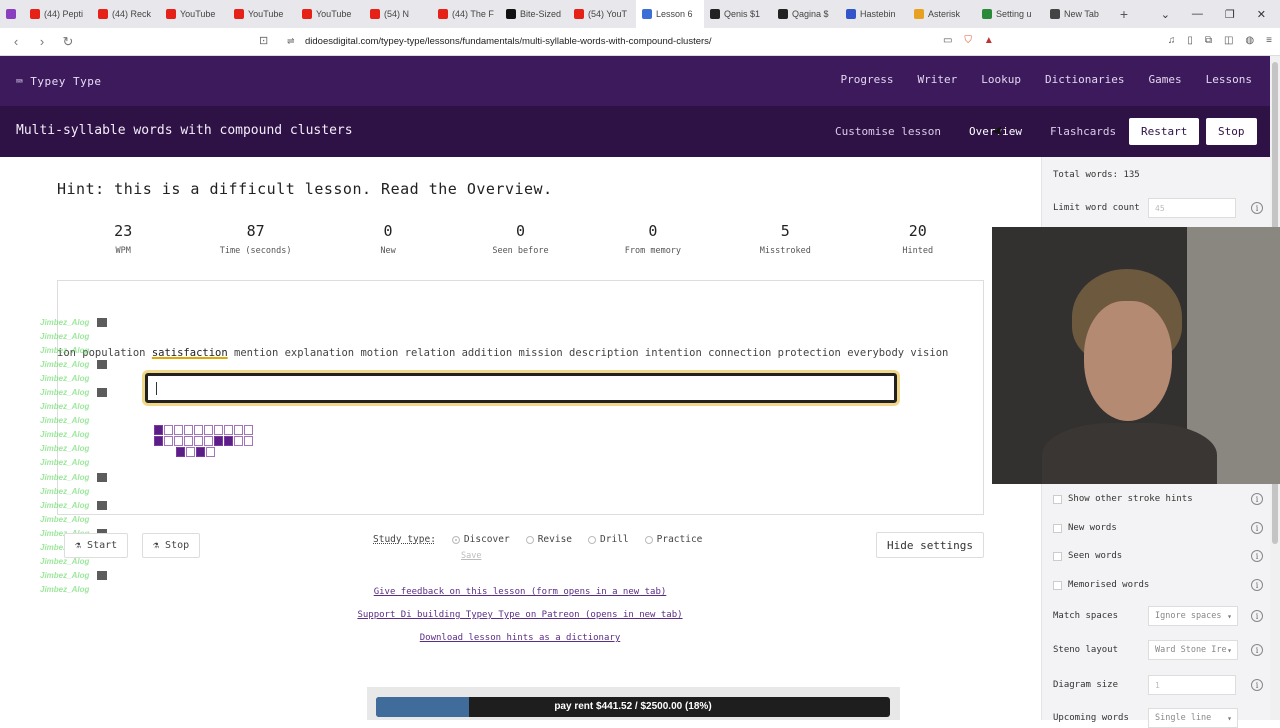  I want to click on browser-tab: (54) YouT, so click(602, 14).